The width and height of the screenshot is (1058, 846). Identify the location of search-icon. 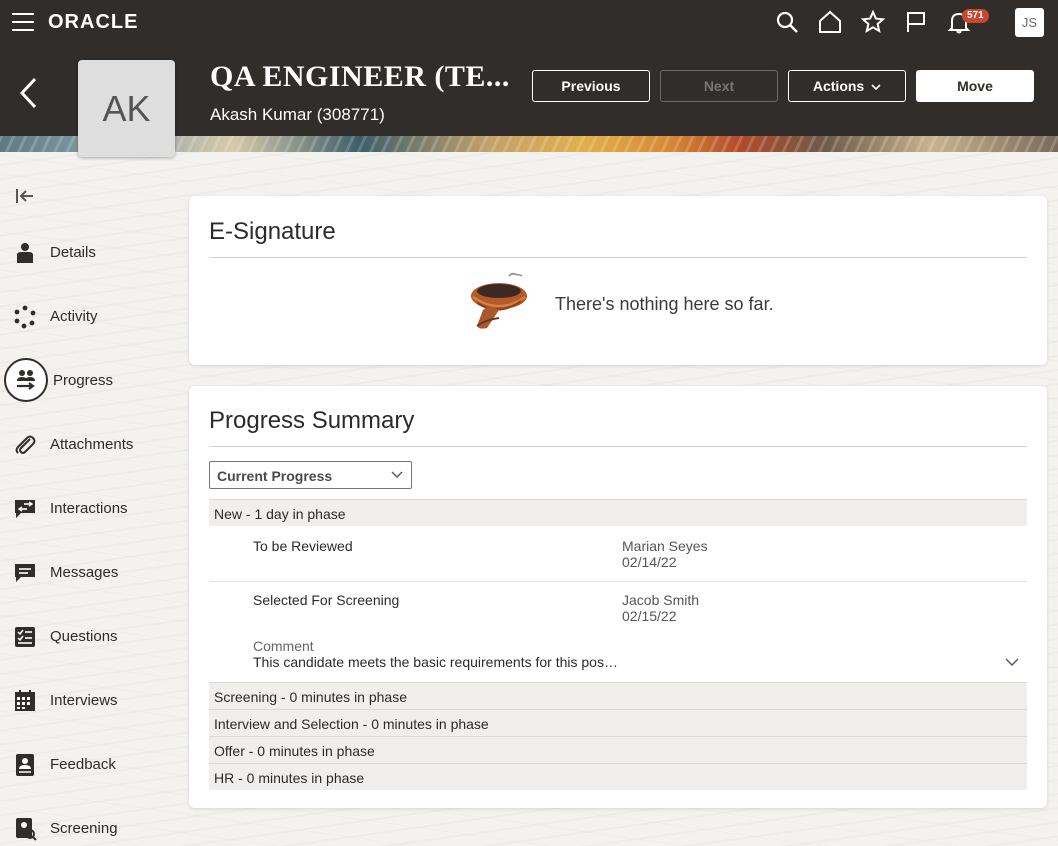
(787, 22).